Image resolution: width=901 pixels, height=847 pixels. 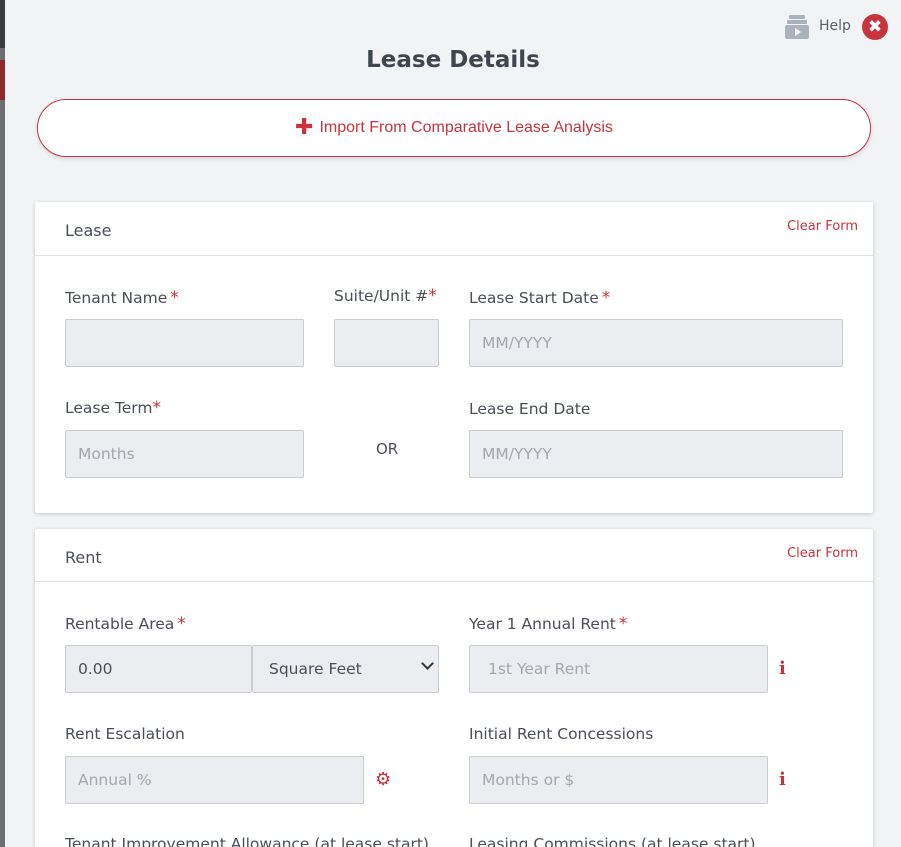 I want to click on or-separator: OR, so click(x=387, y=449).